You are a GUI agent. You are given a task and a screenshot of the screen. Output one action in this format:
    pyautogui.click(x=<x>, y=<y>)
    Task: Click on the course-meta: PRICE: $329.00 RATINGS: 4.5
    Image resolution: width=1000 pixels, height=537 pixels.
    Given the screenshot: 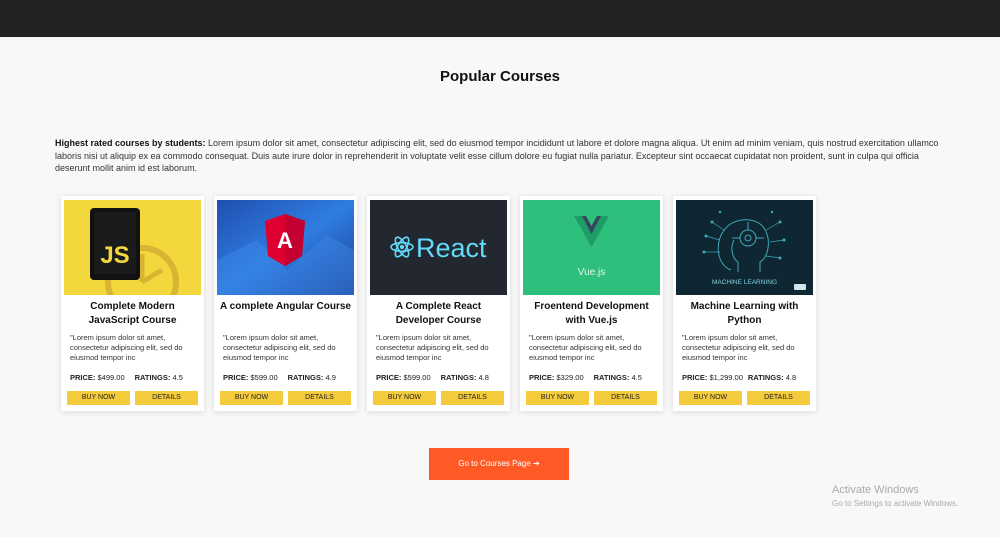 What is the action you would take?
    pyautogui.click(x=594, y=377)
    